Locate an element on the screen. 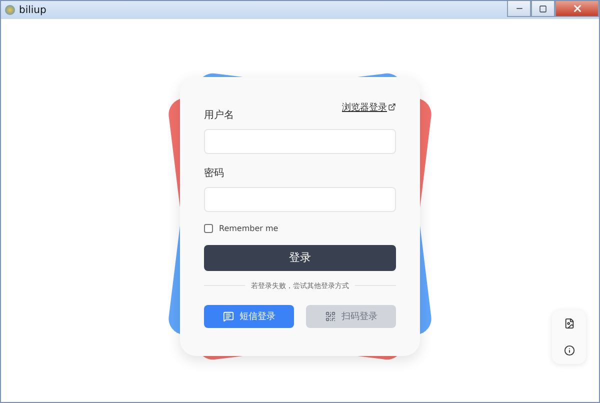 This screenshot has height=403, width=600. remember-checkbox is located at coordinates (208, 228).